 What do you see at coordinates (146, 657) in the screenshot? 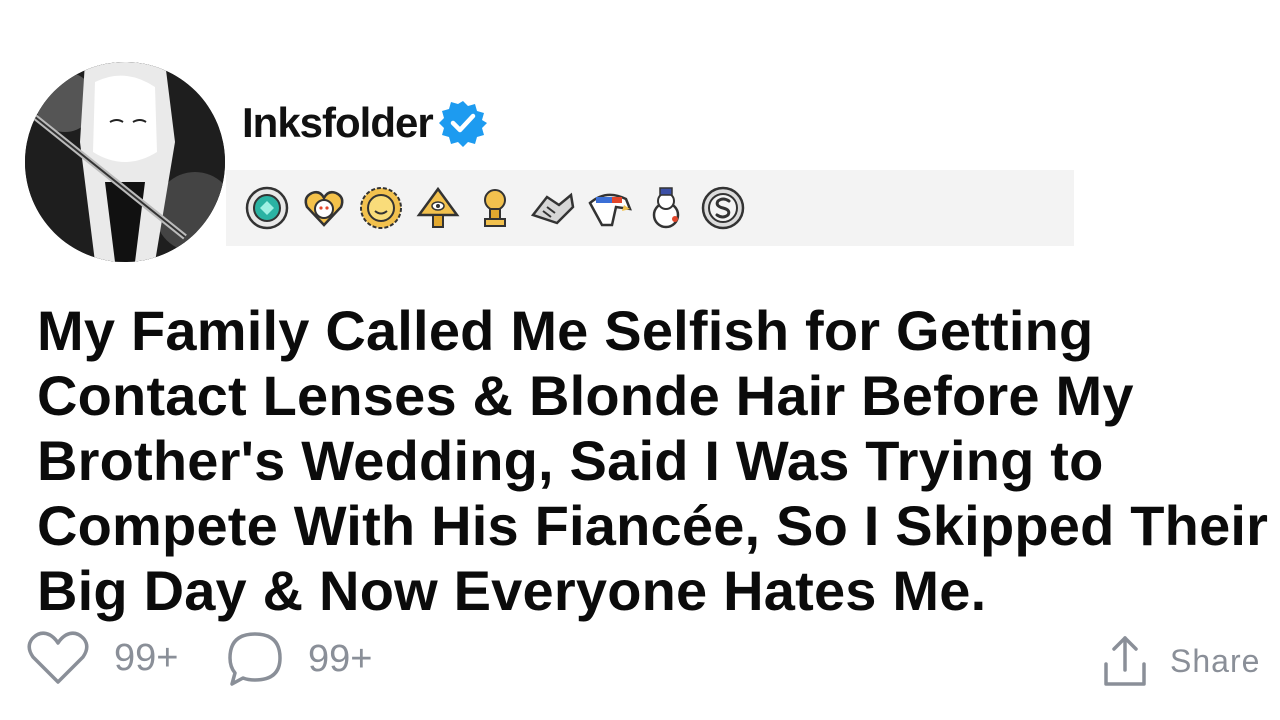
I see `like-count: 99+` at bounding box center [146, 657].